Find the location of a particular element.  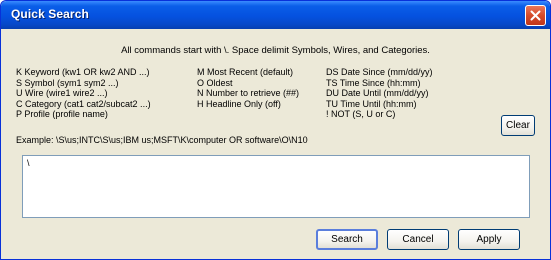

command-date-until: DU Date Until (mm/dd/yy) is located at coordinates (377, 93).